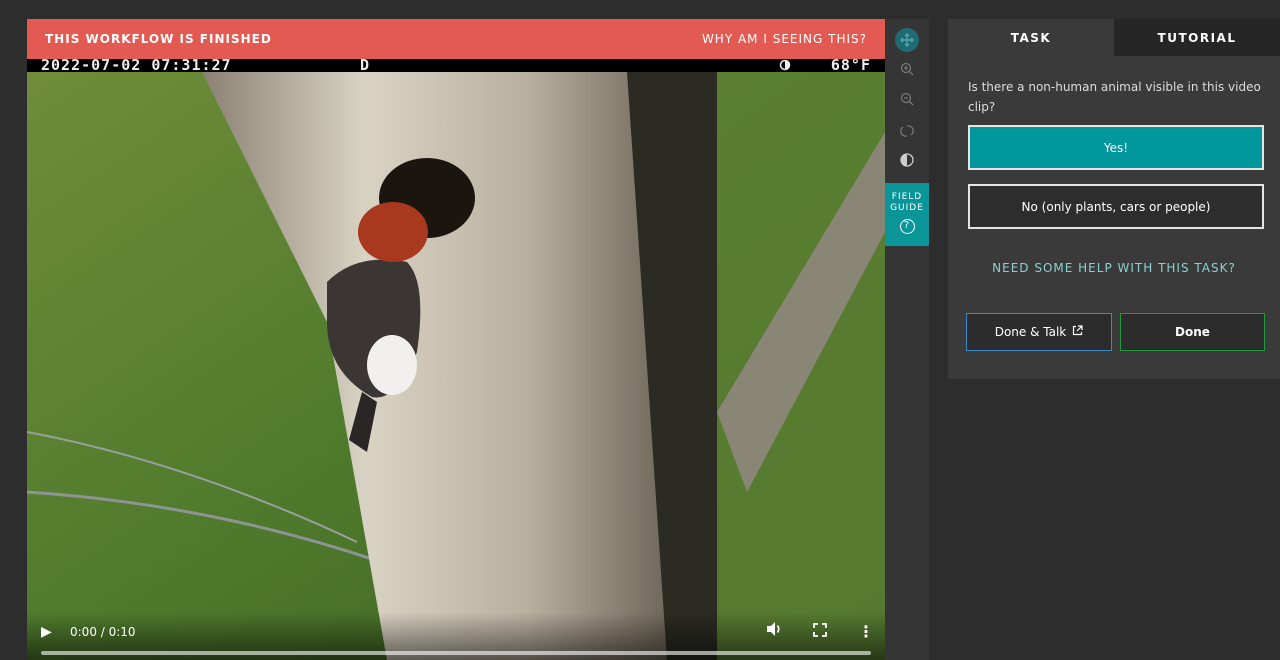 This screenshot has height=660, width=1280. What do you see at coordinates (907, 208) in the screenshot?
I see `field-guide-label-line2: GUIDE` at bounding box center [907, 208].